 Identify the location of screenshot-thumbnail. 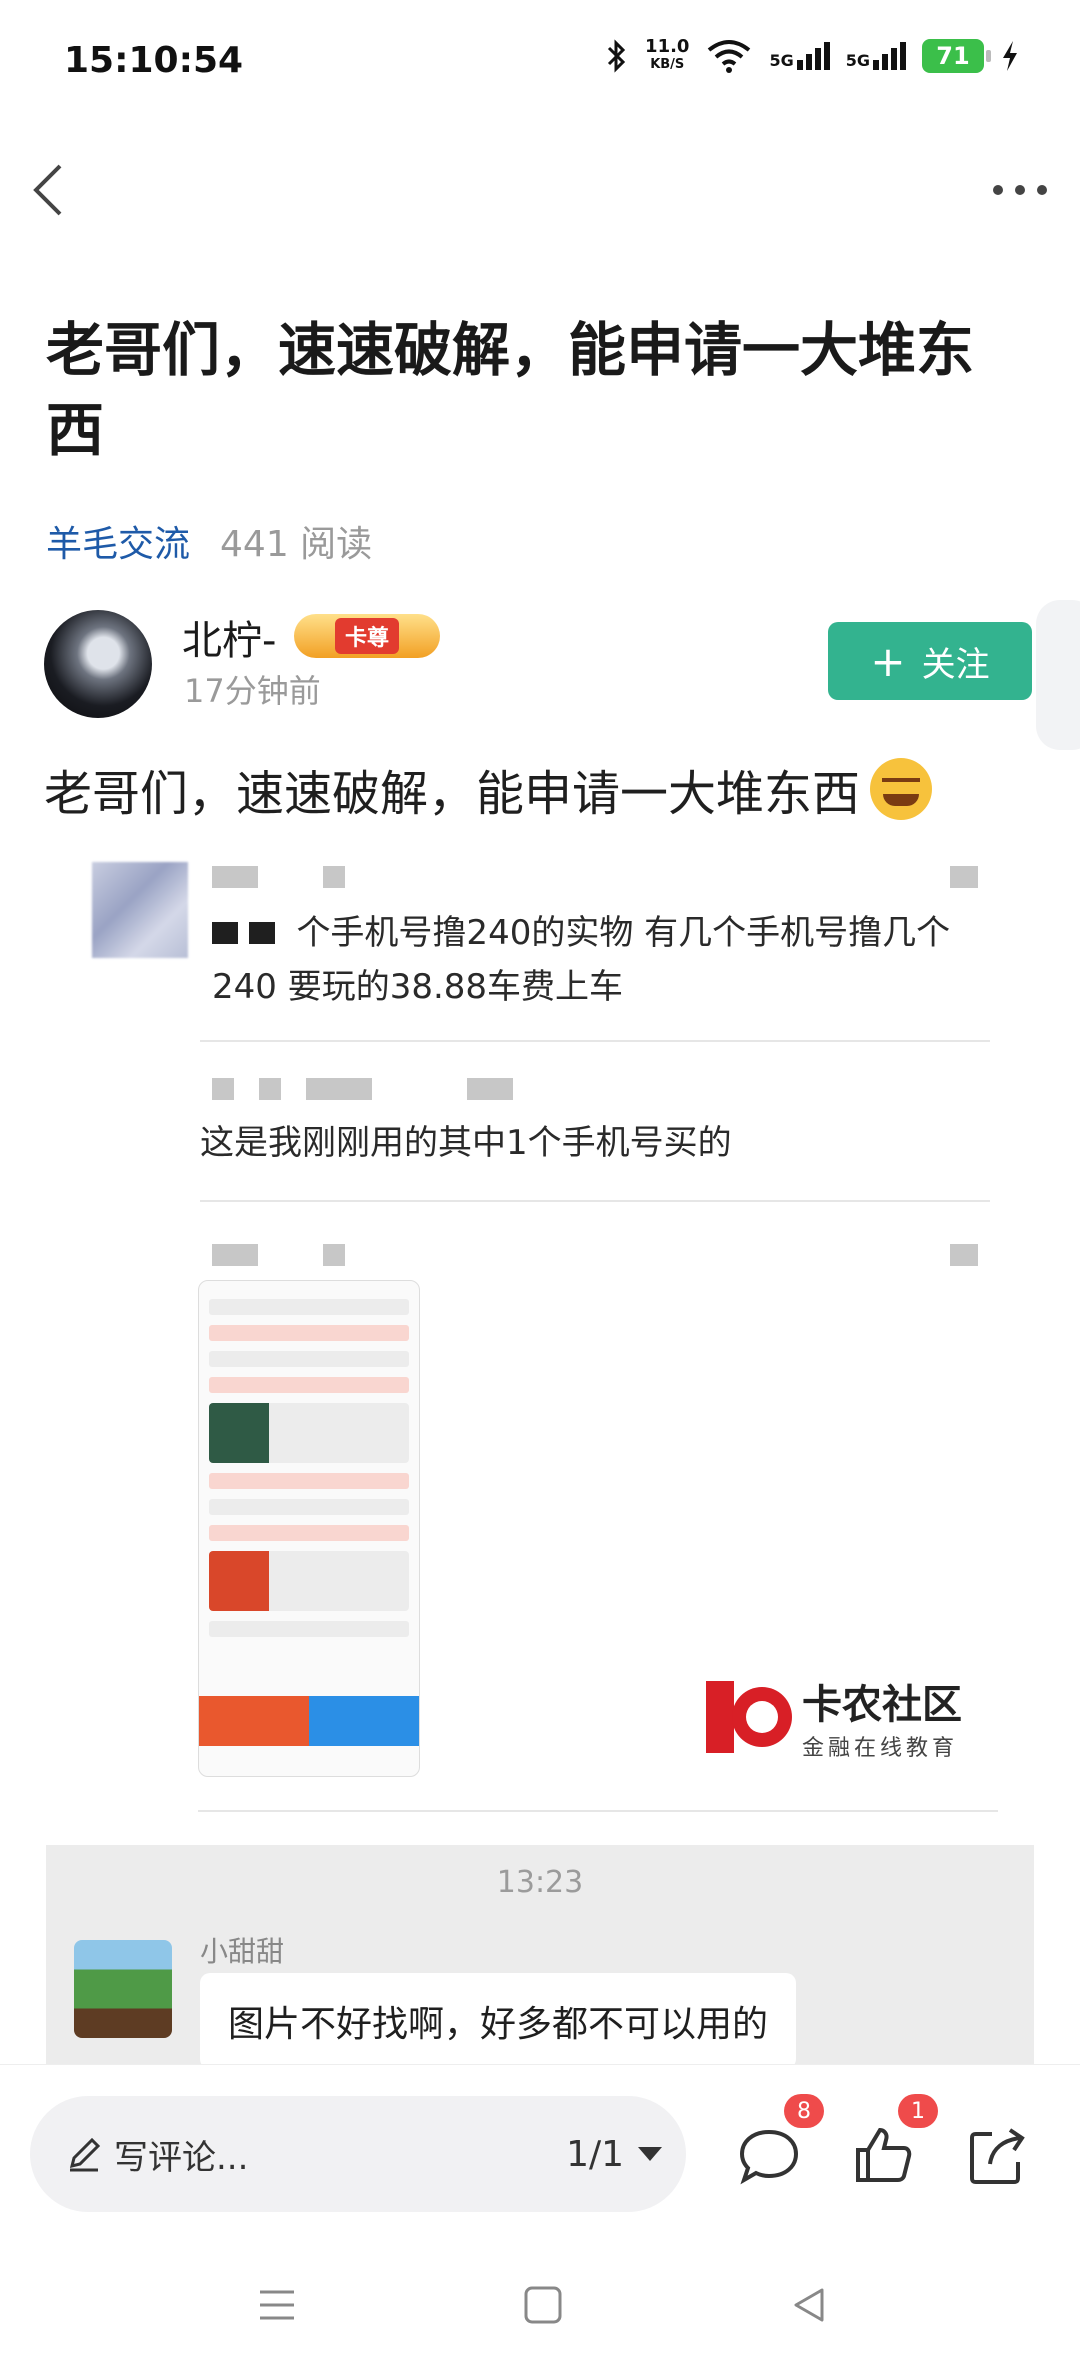
(309, 1528).